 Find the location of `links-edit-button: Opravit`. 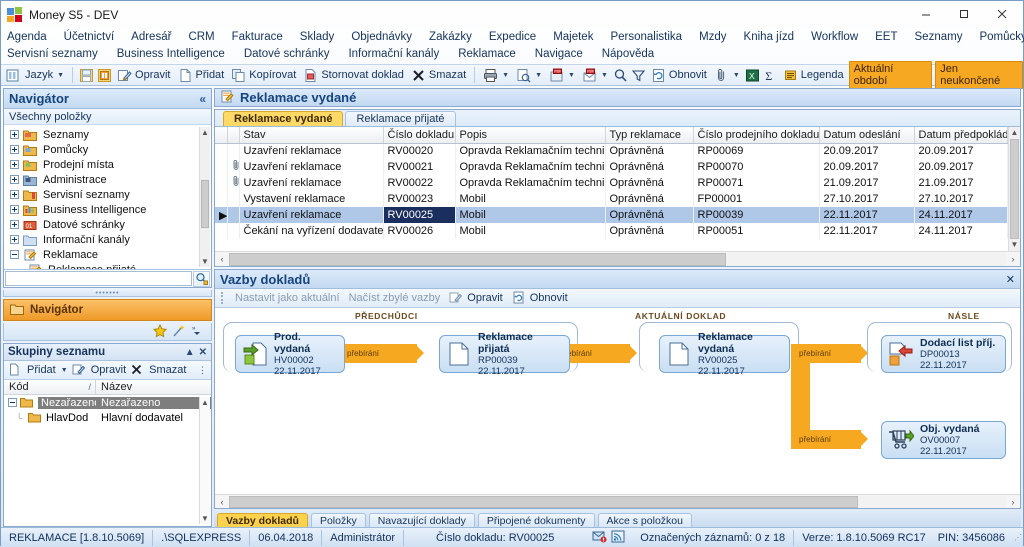

links-edit-button: Opravit is located at coordinates (476, 298).